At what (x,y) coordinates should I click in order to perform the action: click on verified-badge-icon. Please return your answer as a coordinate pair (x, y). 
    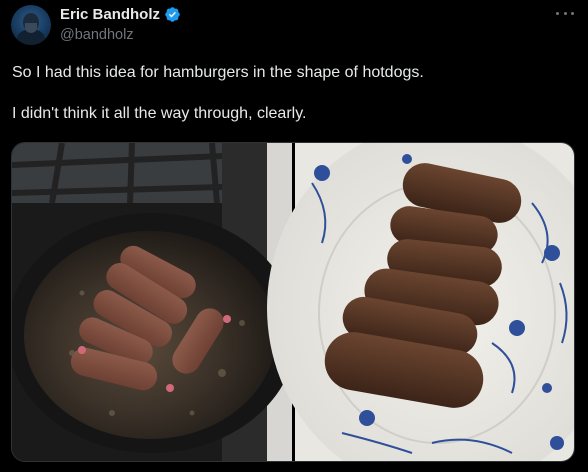
    Looking at the image, I should click on (172, 14).